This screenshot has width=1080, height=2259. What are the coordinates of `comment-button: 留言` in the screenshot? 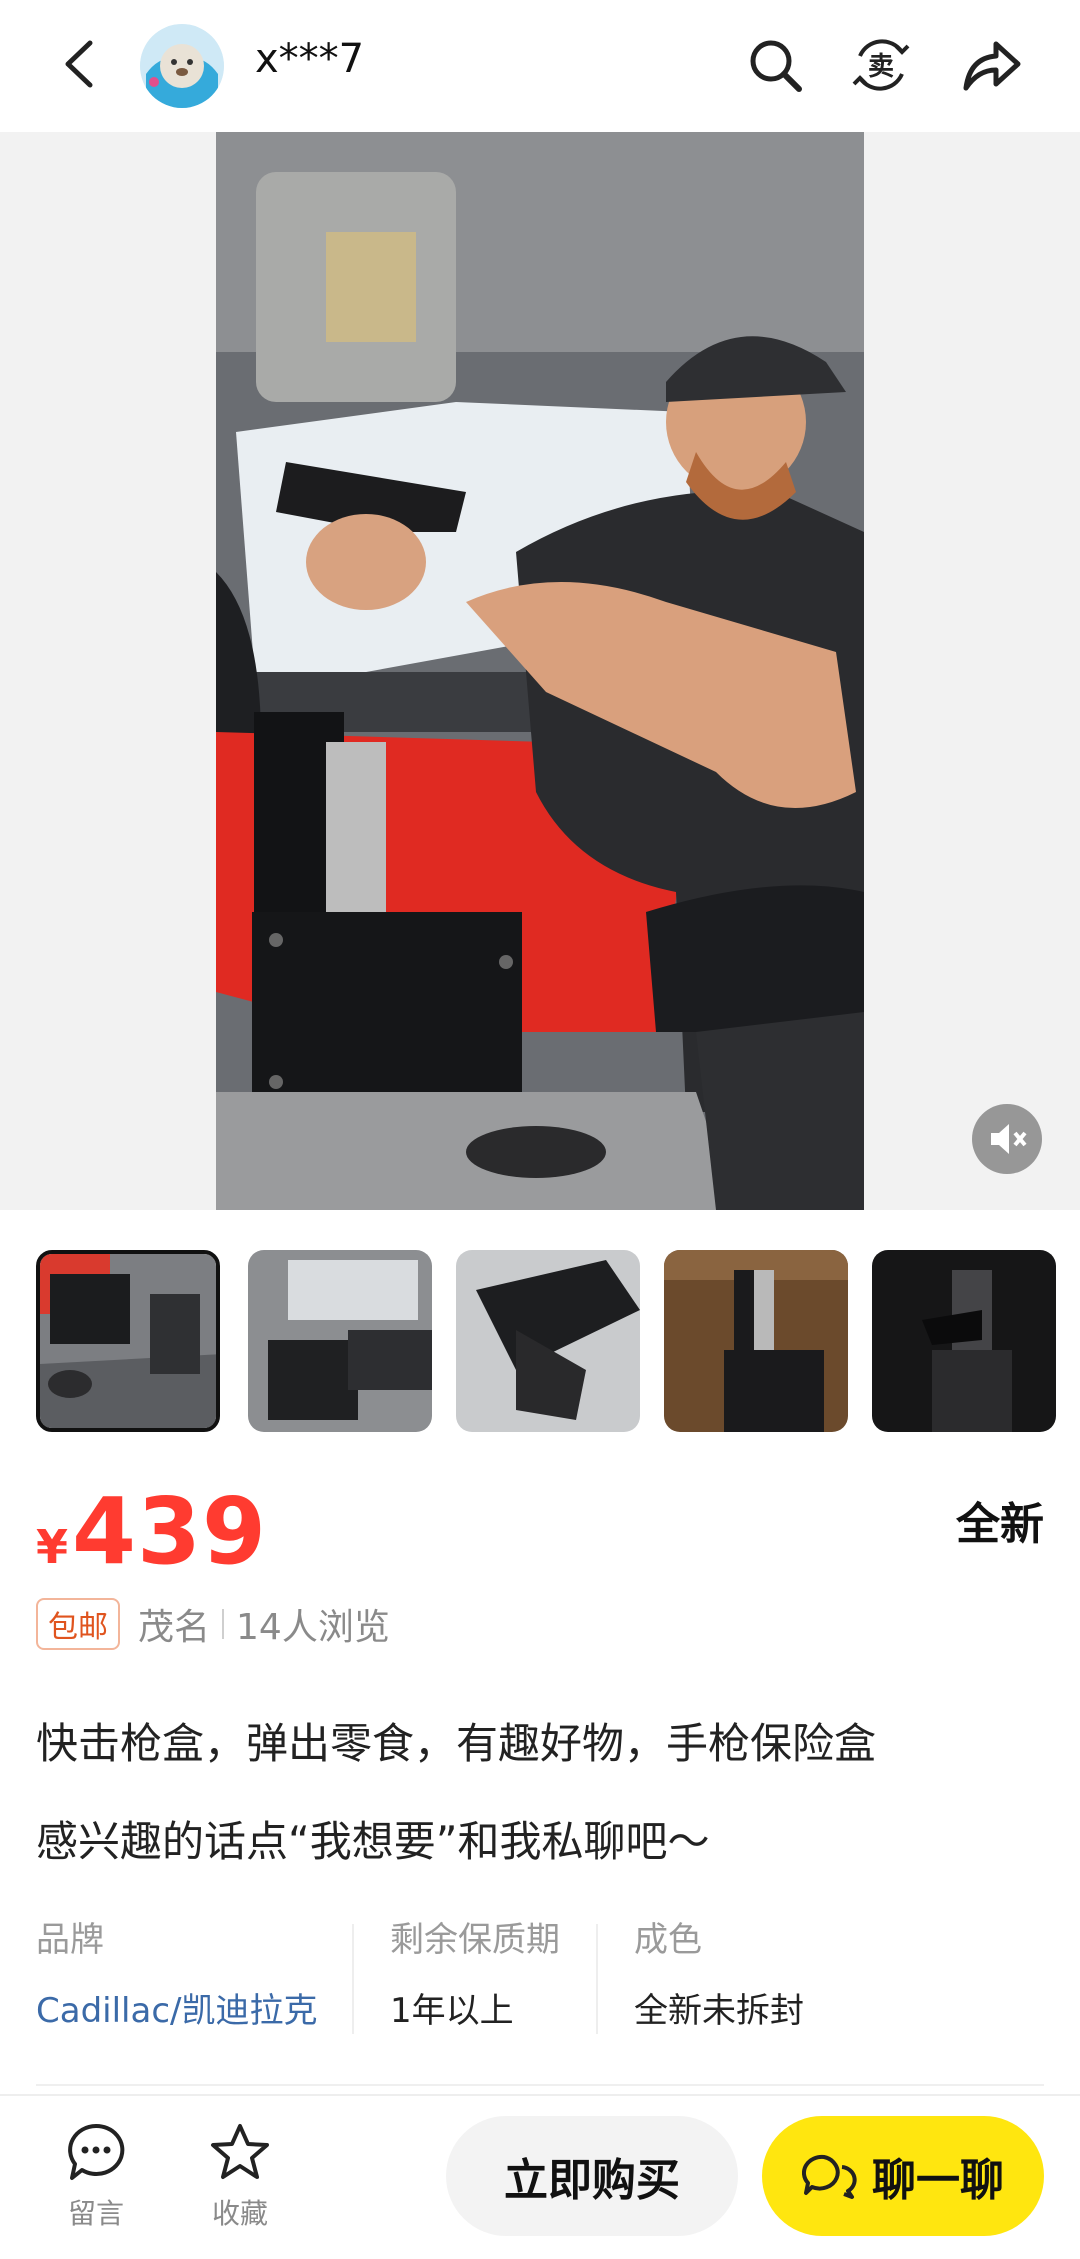 It's located at (96, 2177).